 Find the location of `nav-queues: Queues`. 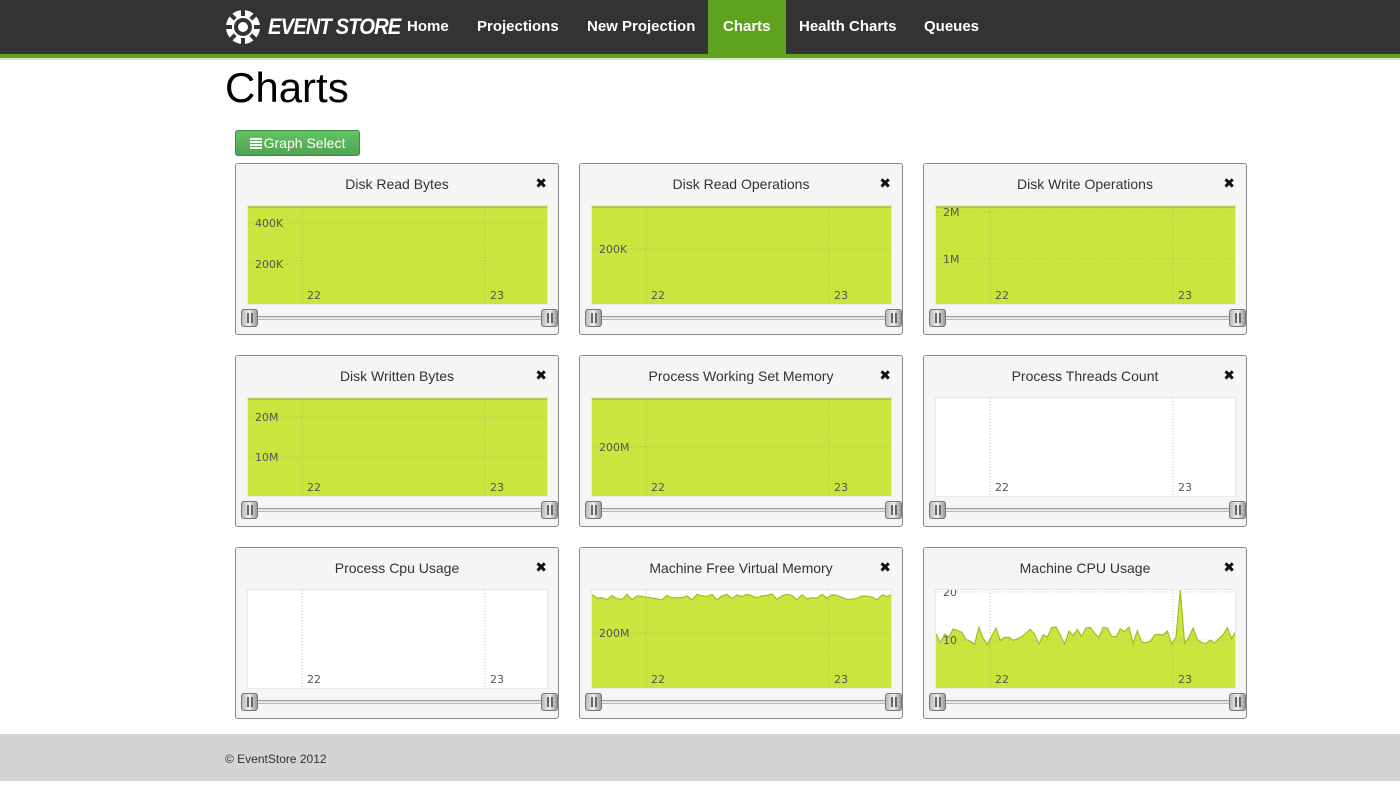

nav-queues: Queues is located at coordinates (951, 27).